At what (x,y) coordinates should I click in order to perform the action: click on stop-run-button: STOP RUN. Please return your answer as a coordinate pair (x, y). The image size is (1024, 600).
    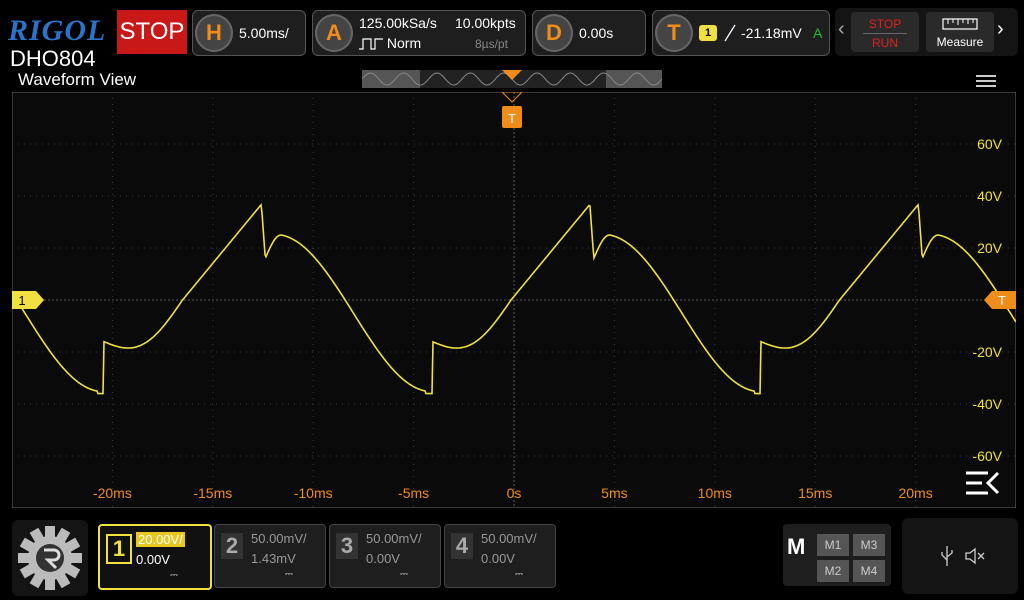
    Looking at the image, I should click on (885, 32).